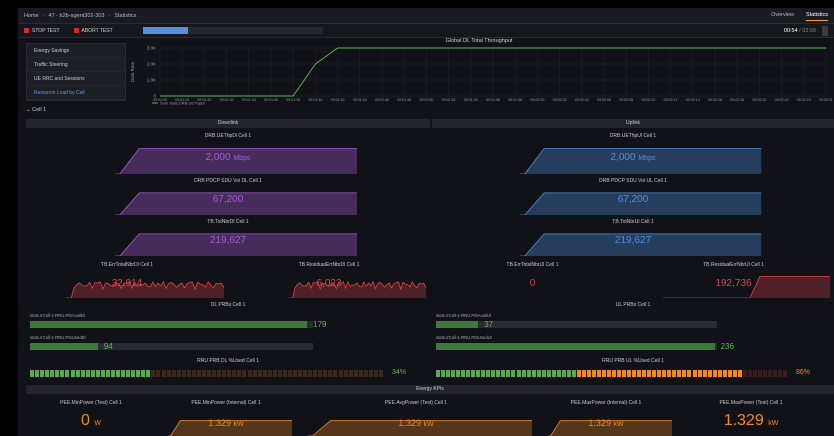  I want to click on downlink-tb-title: TB.TotNbrDl Cell 1, so click(228, 222).